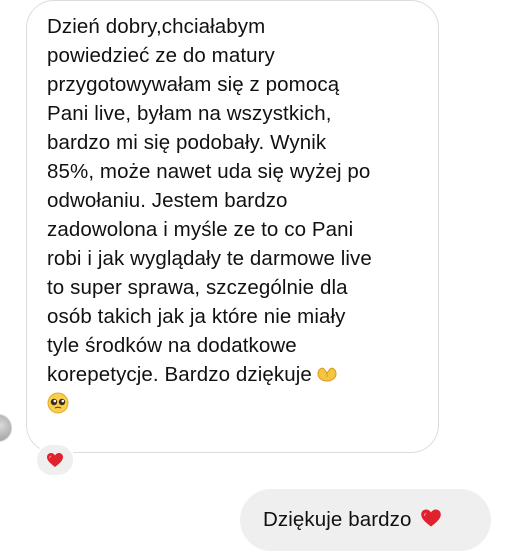  Describe the element at coordinates (6, 428) in the screenshot. I see `sender-avatar` at that location.